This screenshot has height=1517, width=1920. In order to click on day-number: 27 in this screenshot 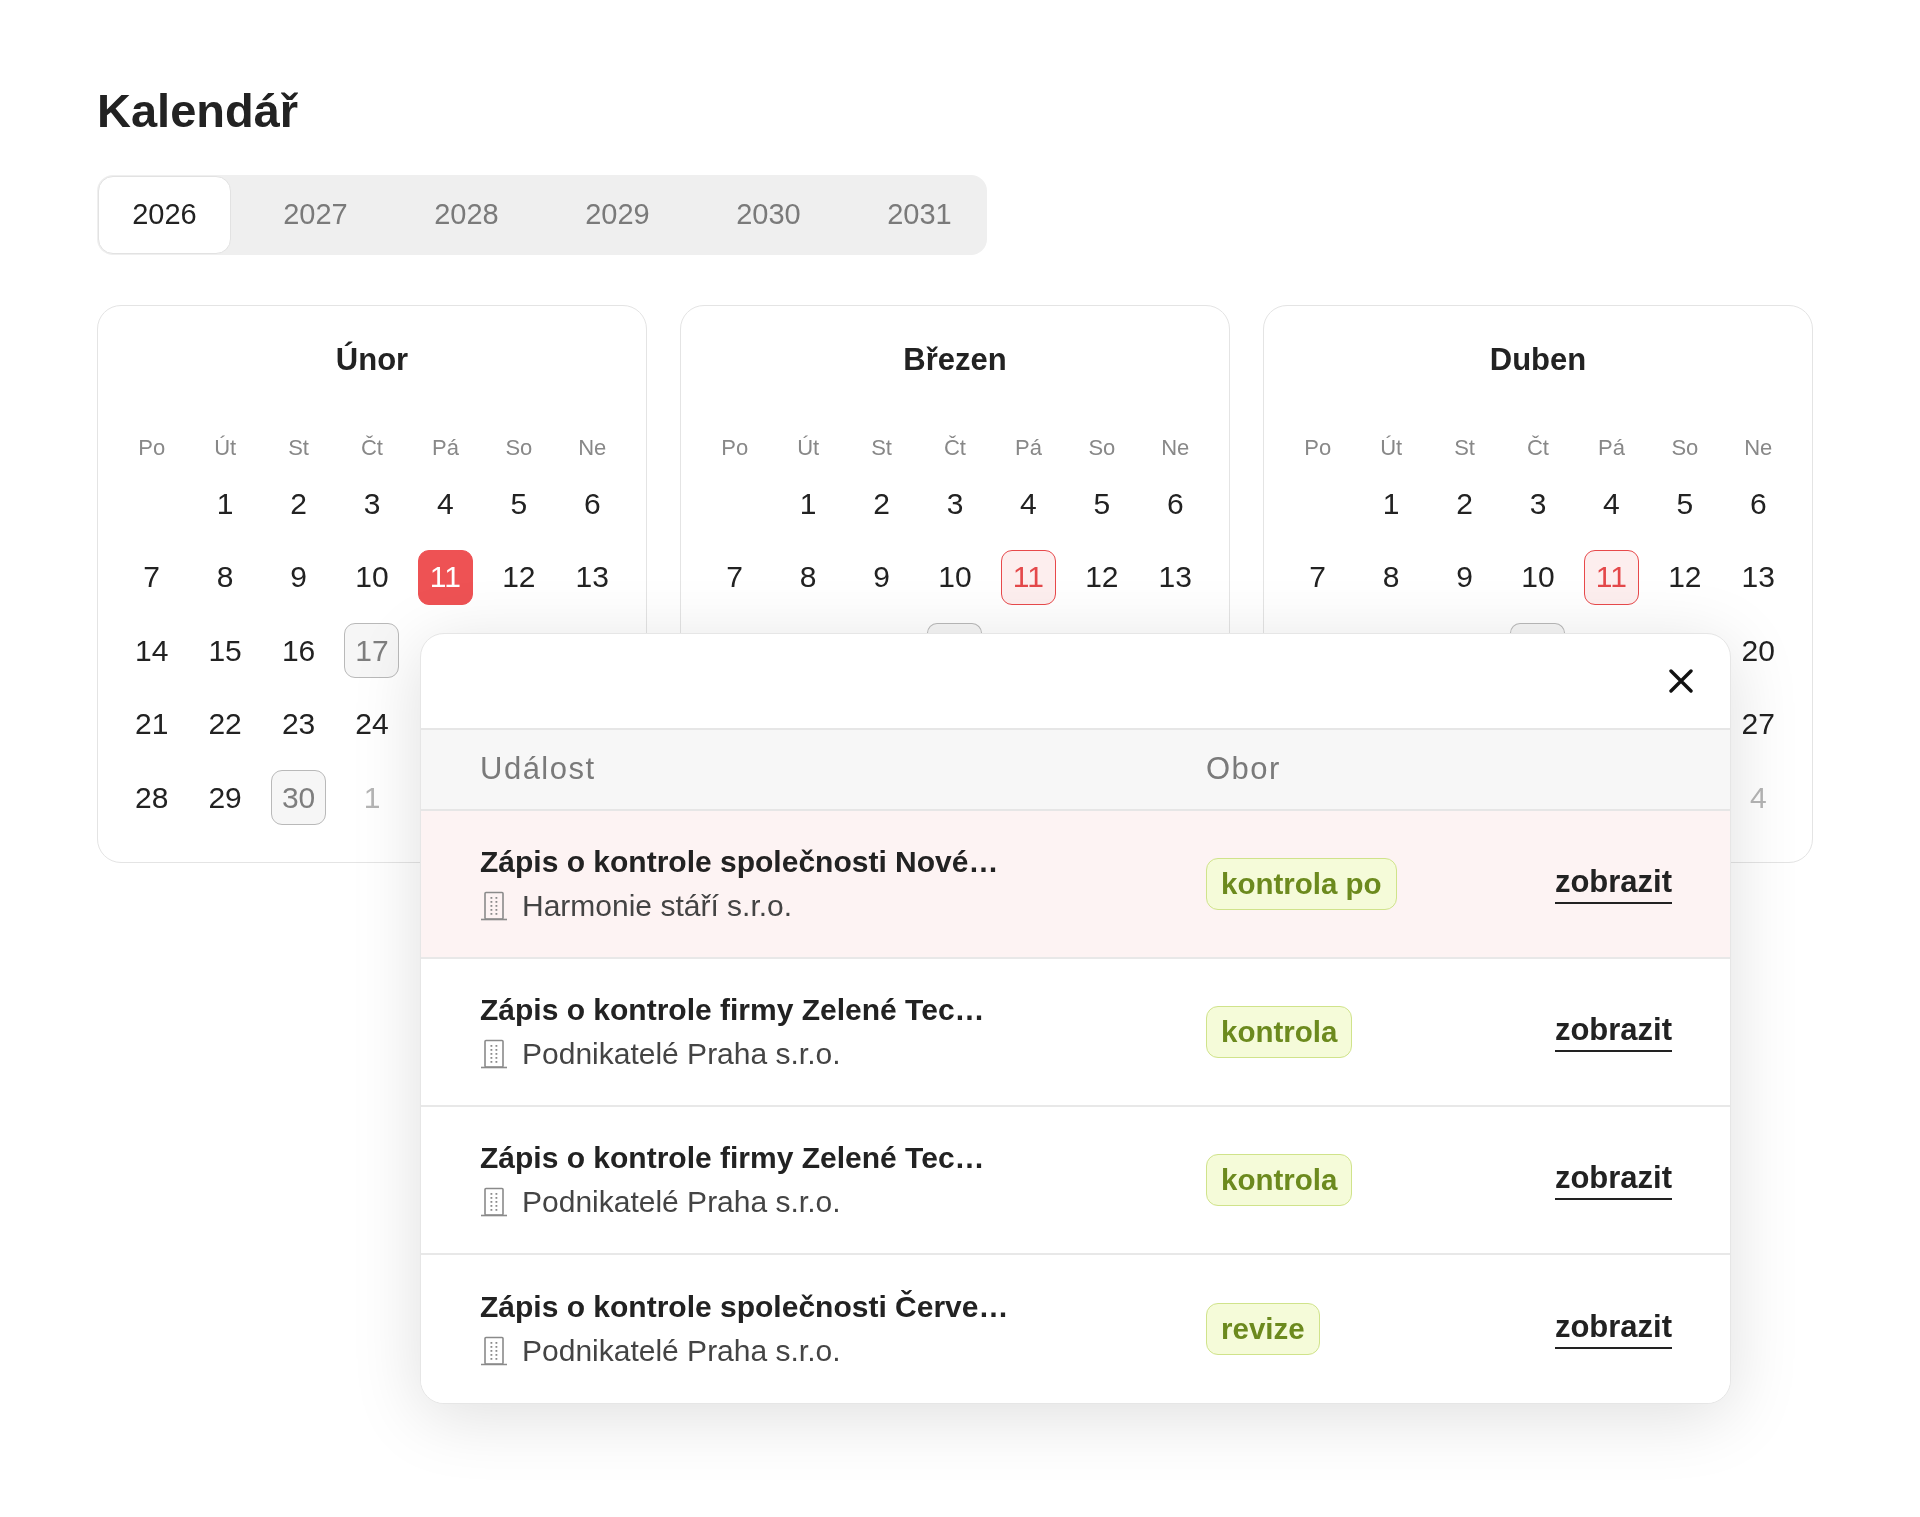, I will do `click(1758, 724)`.